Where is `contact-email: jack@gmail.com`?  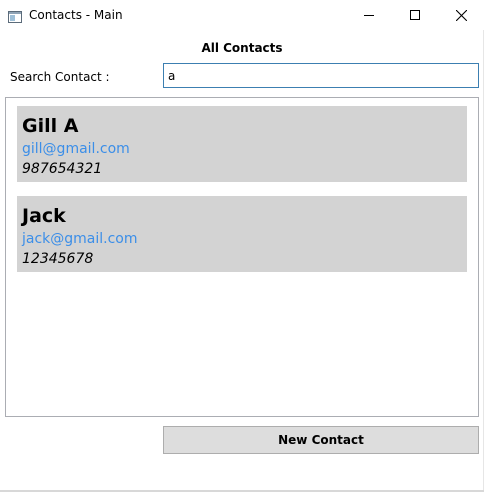 contact-email: jack@gmail.com is located at coordinates (80, 239).